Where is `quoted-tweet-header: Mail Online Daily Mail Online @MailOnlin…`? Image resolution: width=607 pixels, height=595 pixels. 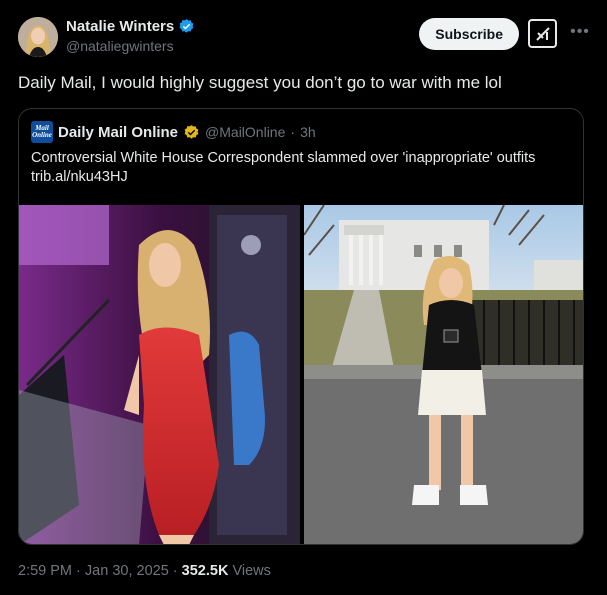 quoted-tweet-header: Mail Online Daily Mail Online @MailOnlin… is located at coordinates (173, 132).